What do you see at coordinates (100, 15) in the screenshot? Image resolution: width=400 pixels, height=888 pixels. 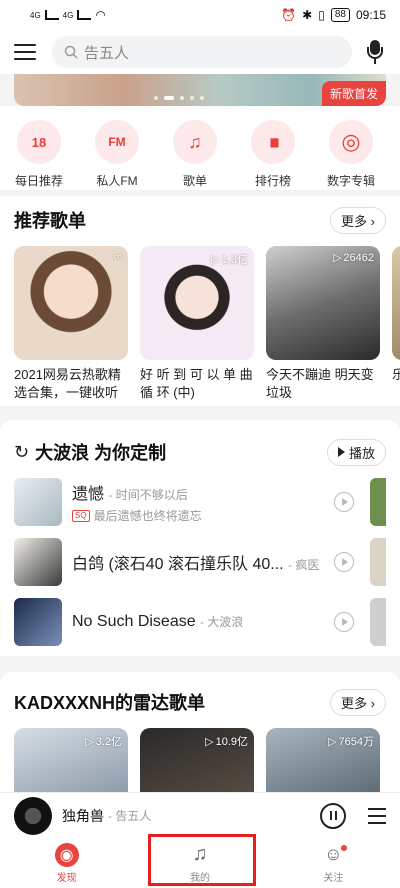 I see `wifi-icon: ◠` at bounding box center [100, 15].